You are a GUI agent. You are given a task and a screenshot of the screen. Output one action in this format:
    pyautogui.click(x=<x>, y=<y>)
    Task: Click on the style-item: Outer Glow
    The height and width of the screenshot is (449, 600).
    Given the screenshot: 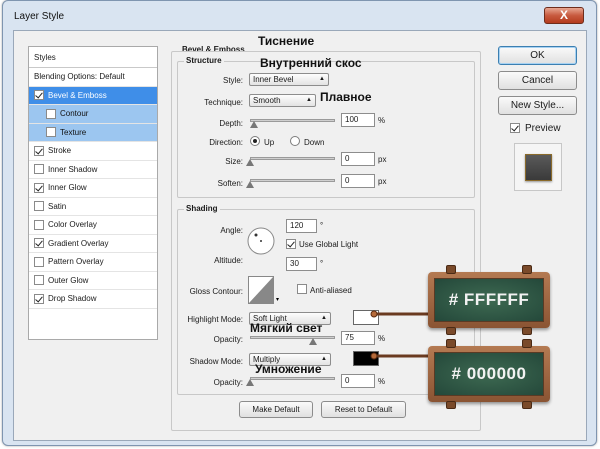 What is the action you would take?
    pyautogui.click(x=93, y=281)
    